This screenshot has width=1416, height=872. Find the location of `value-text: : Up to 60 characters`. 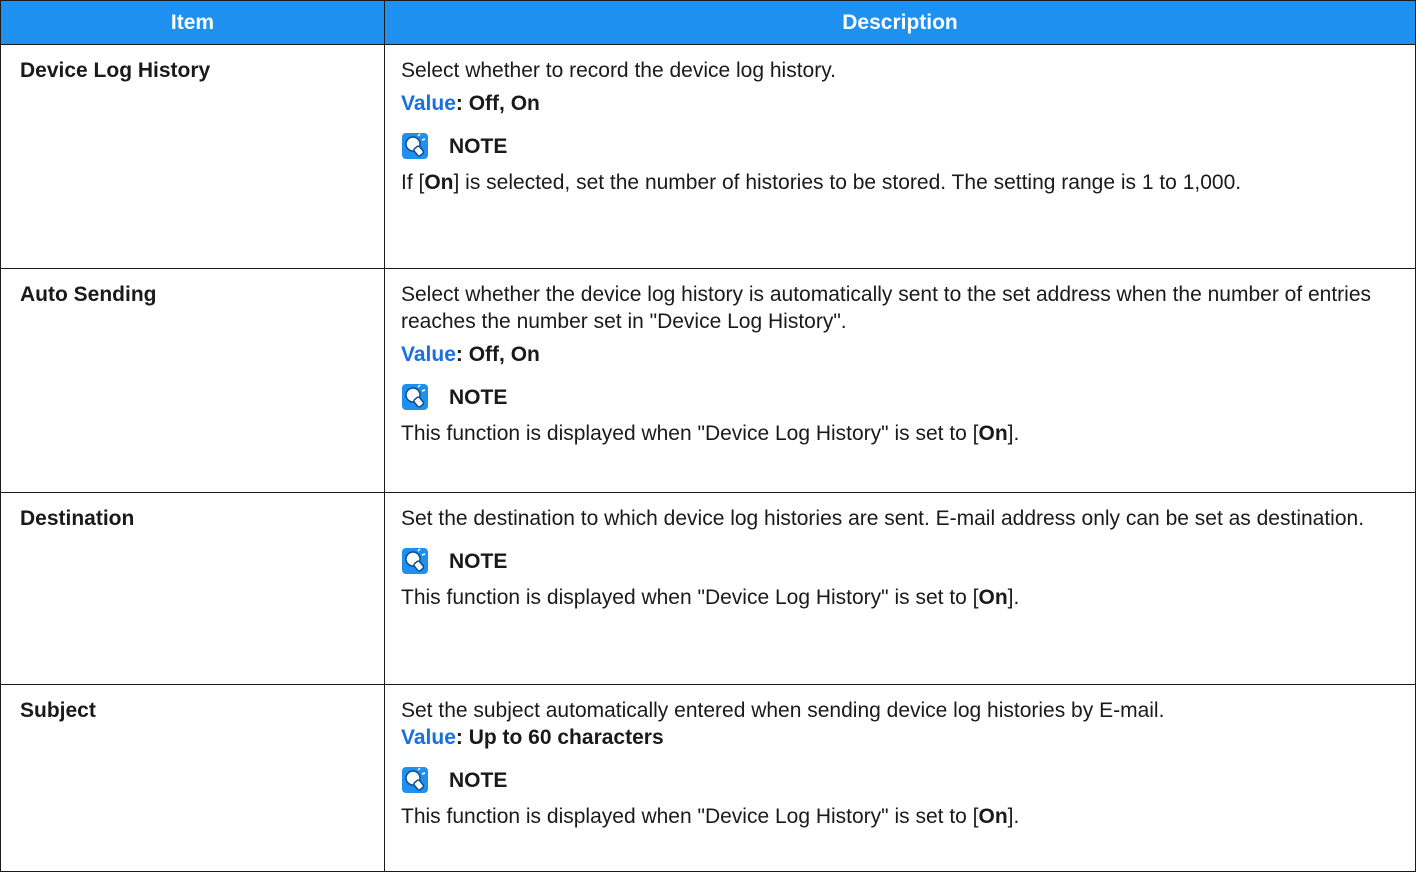

value-text: : Up to 60 characters is located at coordinates (559, 737).